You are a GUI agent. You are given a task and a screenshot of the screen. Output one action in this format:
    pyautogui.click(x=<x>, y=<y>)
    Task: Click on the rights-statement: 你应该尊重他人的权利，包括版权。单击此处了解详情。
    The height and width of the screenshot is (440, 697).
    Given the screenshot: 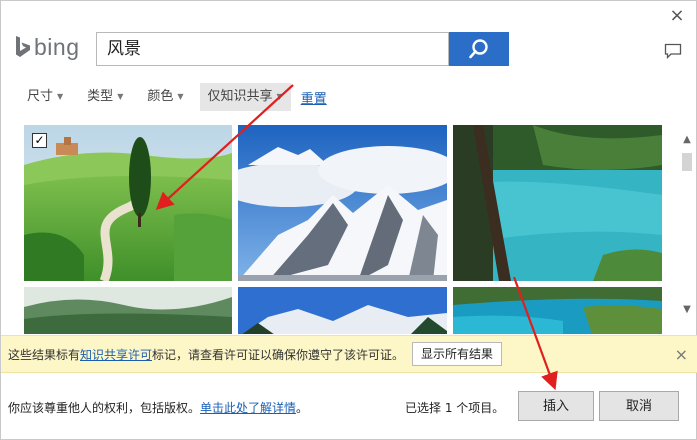 What is the action you would take?
    pyautogui.click(x=158, y=407)
    